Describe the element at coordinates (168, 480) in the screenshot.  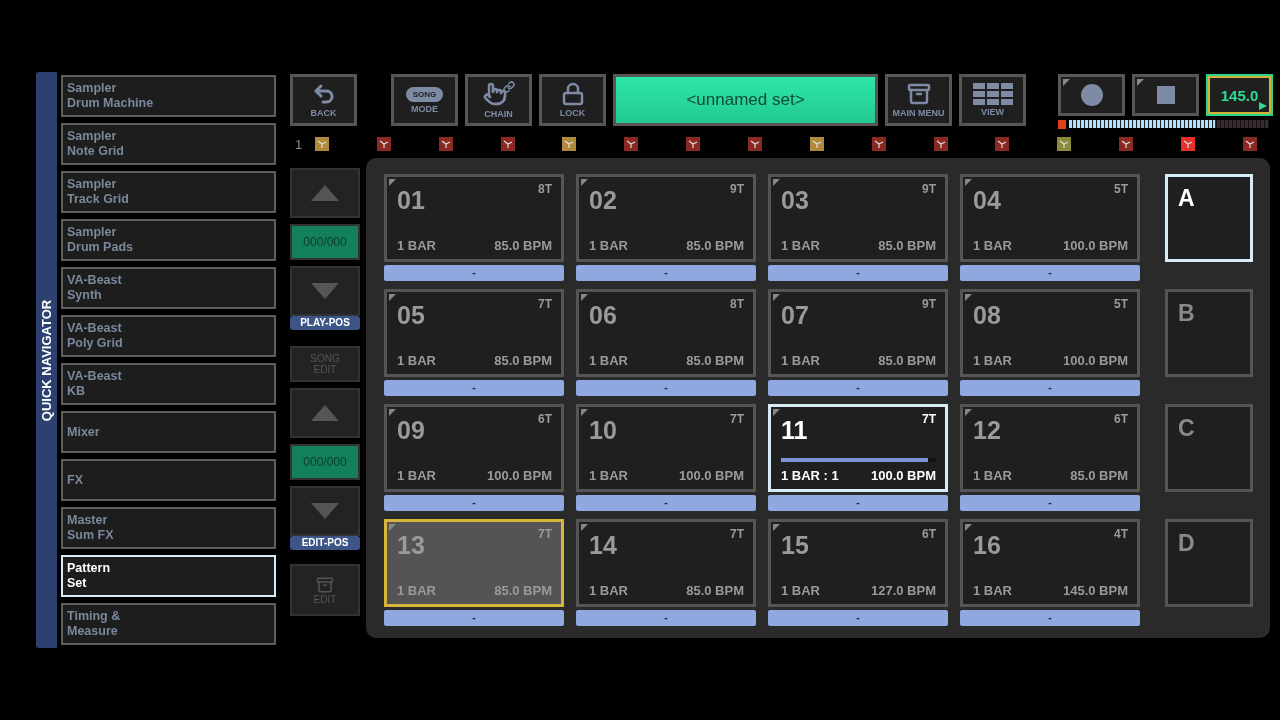
I see `navigator-item: FX` at that location.